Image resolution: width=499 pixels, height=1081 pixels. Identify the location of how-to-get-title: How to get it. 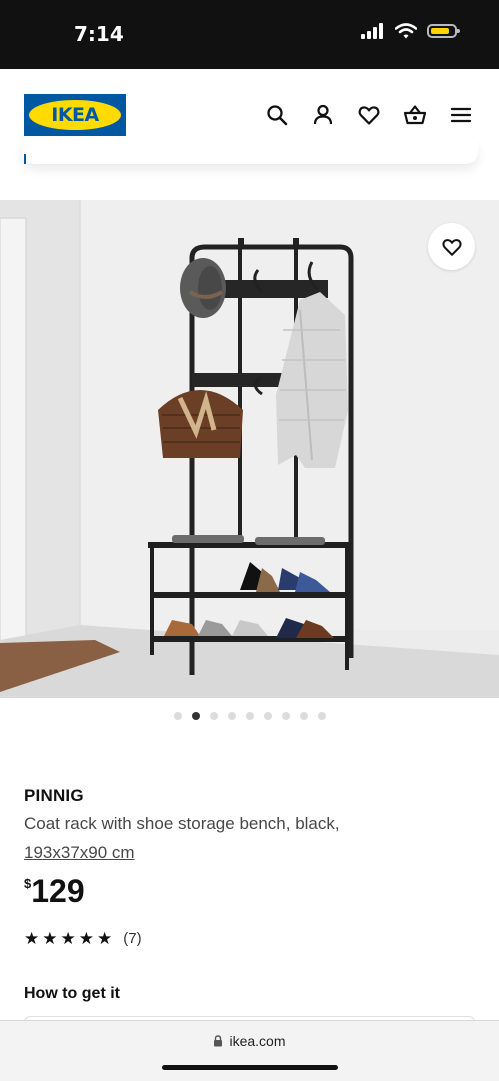
(72, 993).